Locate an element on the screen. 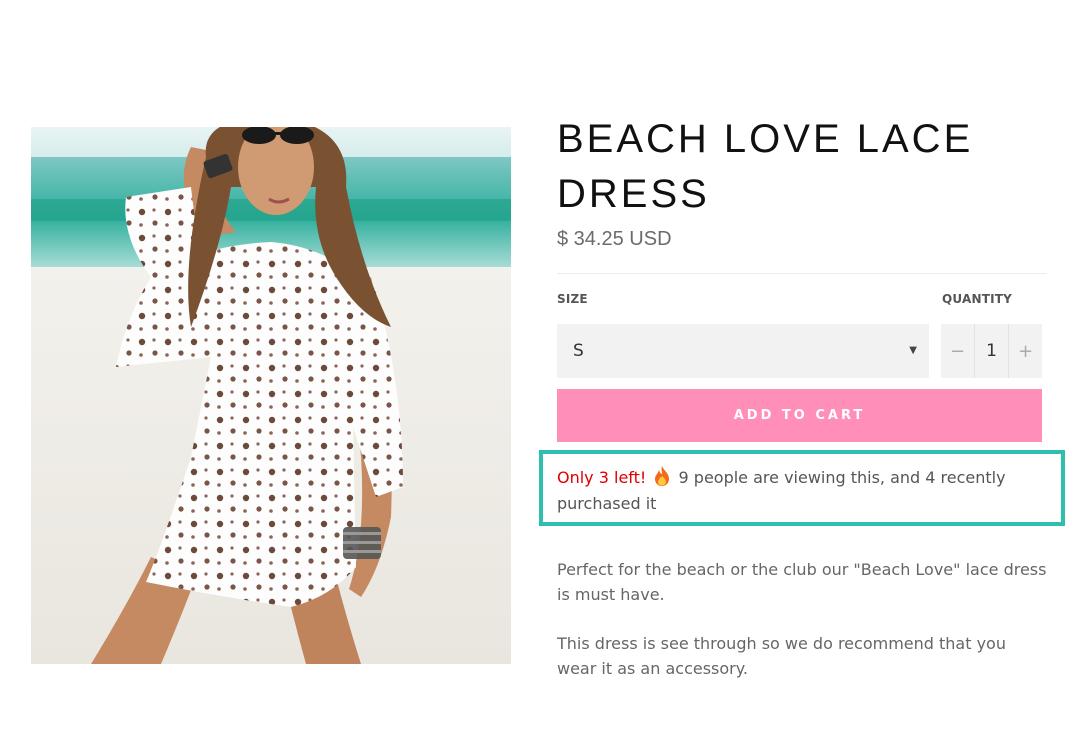 This screenshot has height=732, width=1077. size-select-value: S is located at coordinates (578, 351).